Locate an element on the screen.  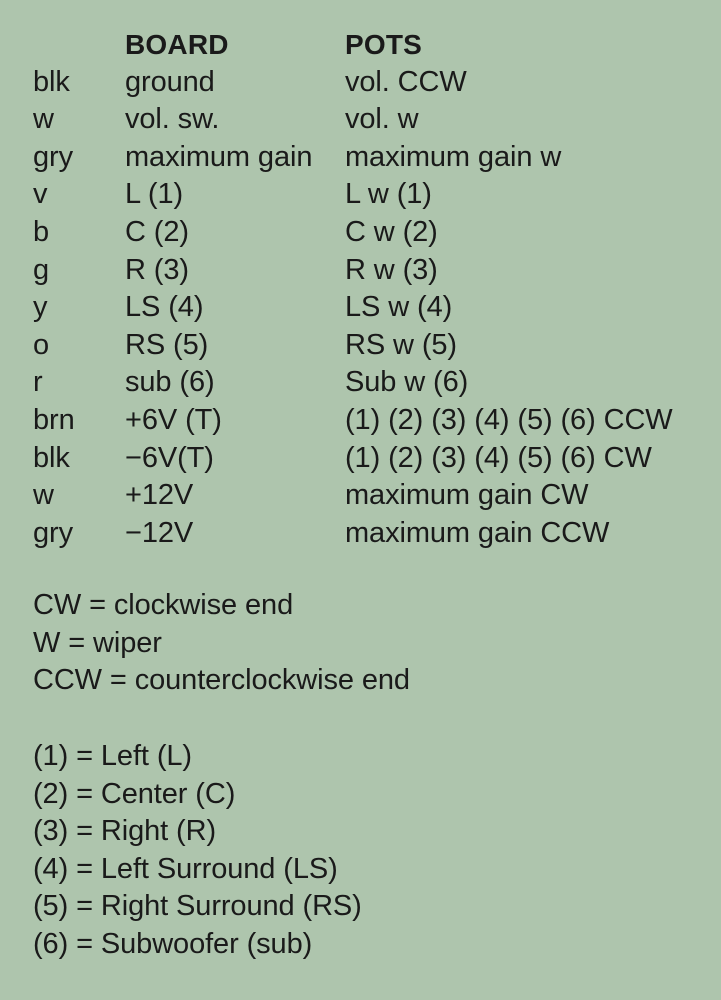
board-label: maximum gain is located at coordinates (219, 156).